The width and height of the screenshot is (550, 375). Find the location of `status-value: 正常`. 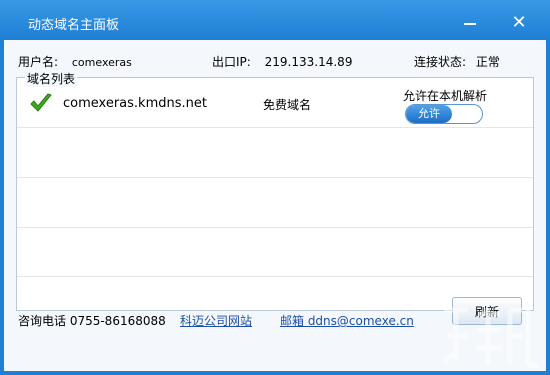

status-value: 正常 is located at coordinates (487, 62).